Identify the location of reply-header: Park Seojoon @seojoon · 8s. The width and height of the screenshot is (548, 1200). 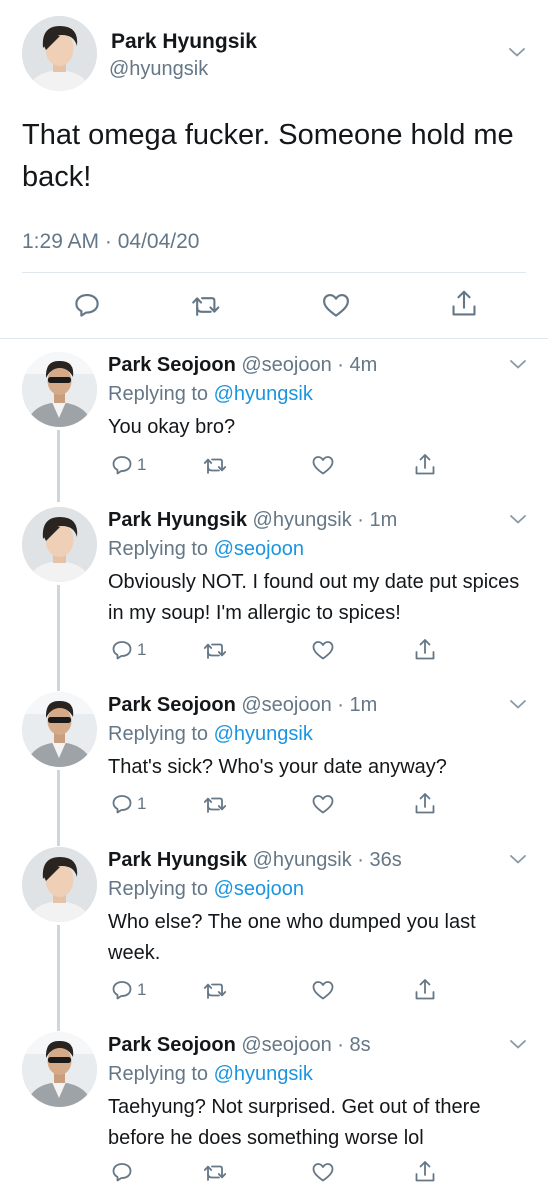
(239, 1045).